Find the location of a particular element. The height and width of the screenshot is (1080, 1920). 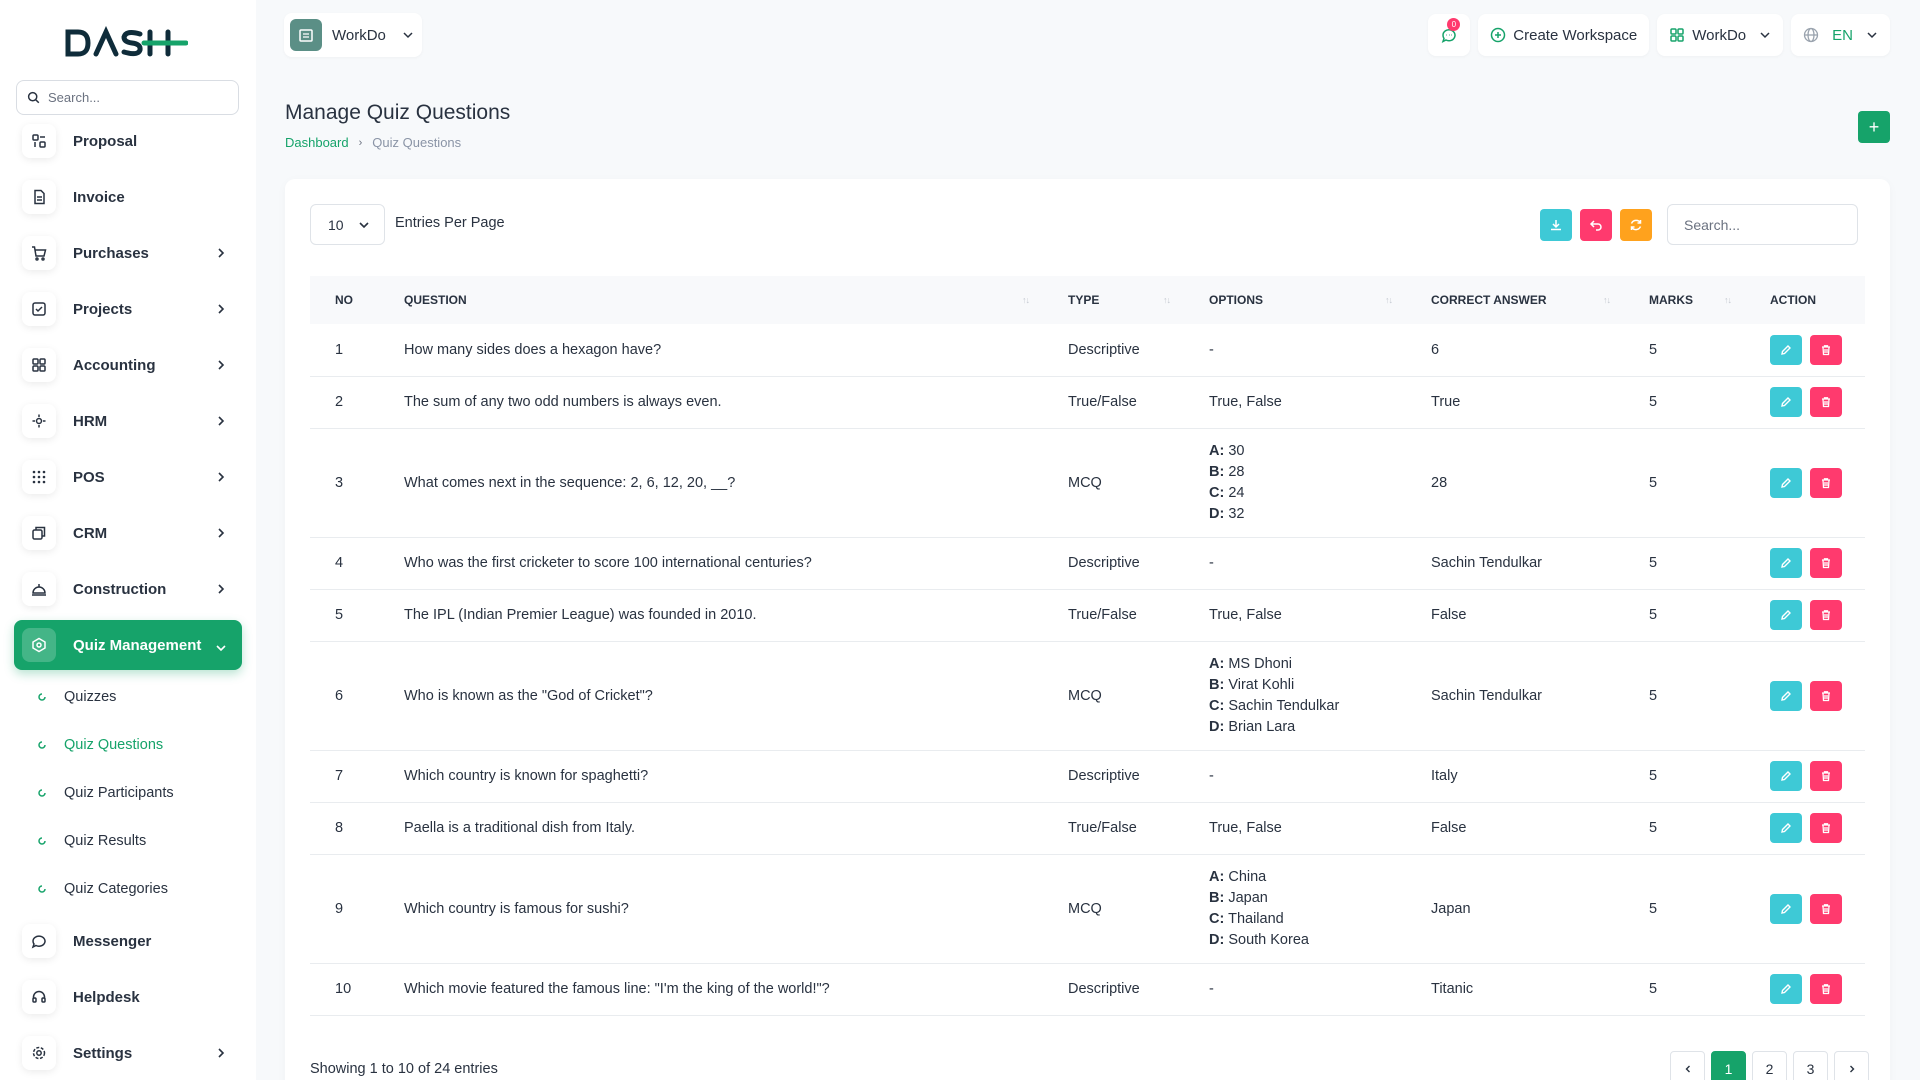

undo-button is located at coordinates (1596, 225).